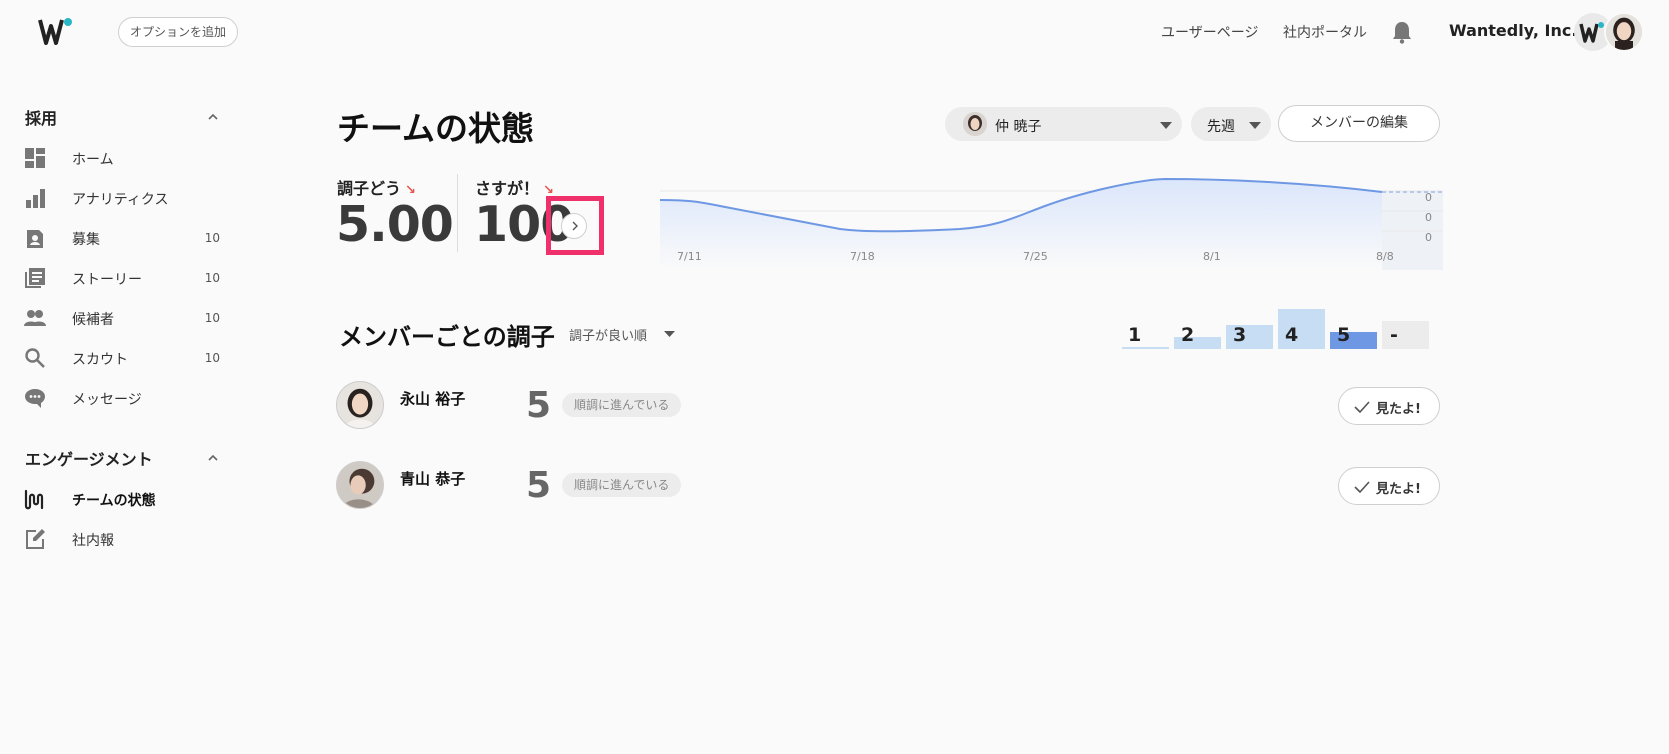 This screenshot has height=754, width=1669. Describe the element at coordinates (93, 541) in the screenshot. I see `sidebar-item-label: 社内報` at that location.